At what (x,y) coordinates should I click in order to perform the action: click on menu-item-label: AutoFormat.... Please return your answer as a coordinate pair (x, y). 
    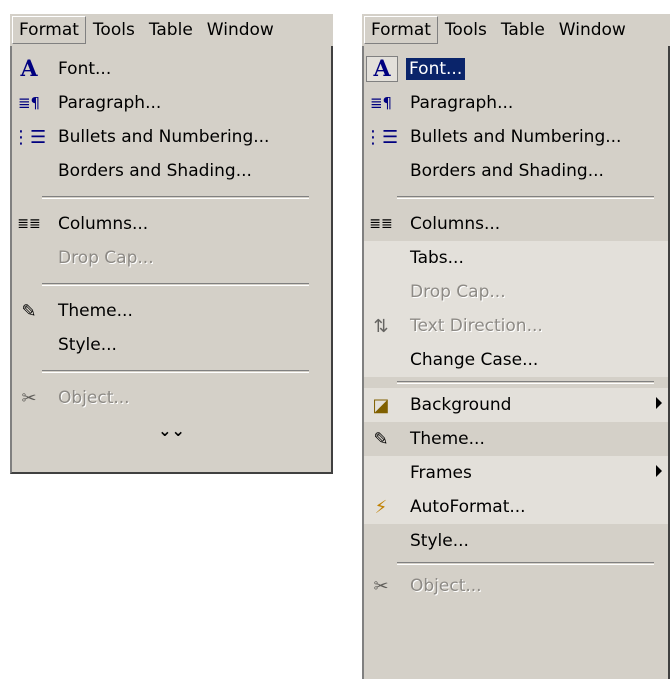
    Looking at the image, I should click on (468, 507).